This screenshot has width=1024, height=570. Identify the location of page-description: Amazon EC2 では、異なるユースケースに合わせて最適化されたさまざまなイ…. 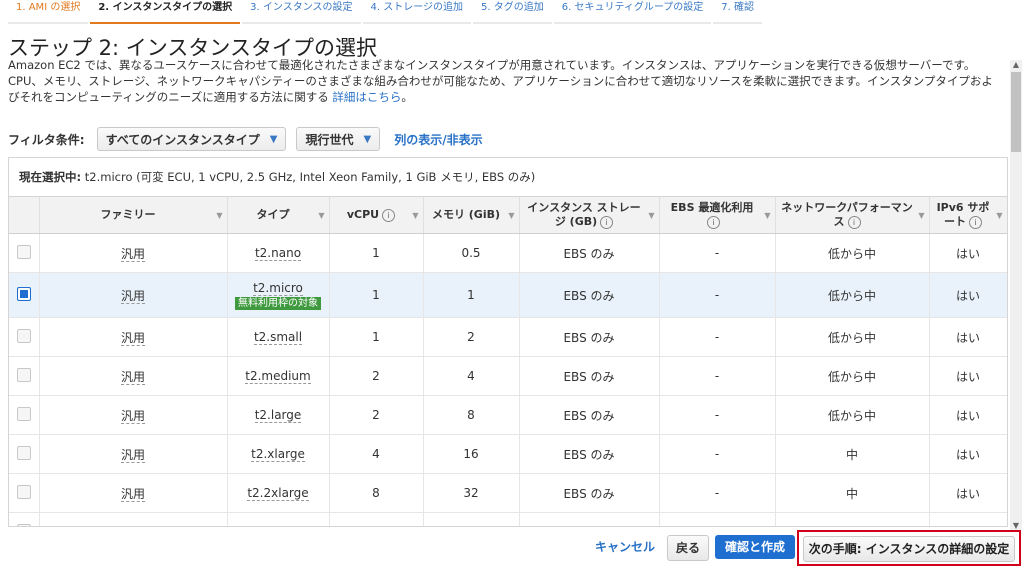
(505, 81).